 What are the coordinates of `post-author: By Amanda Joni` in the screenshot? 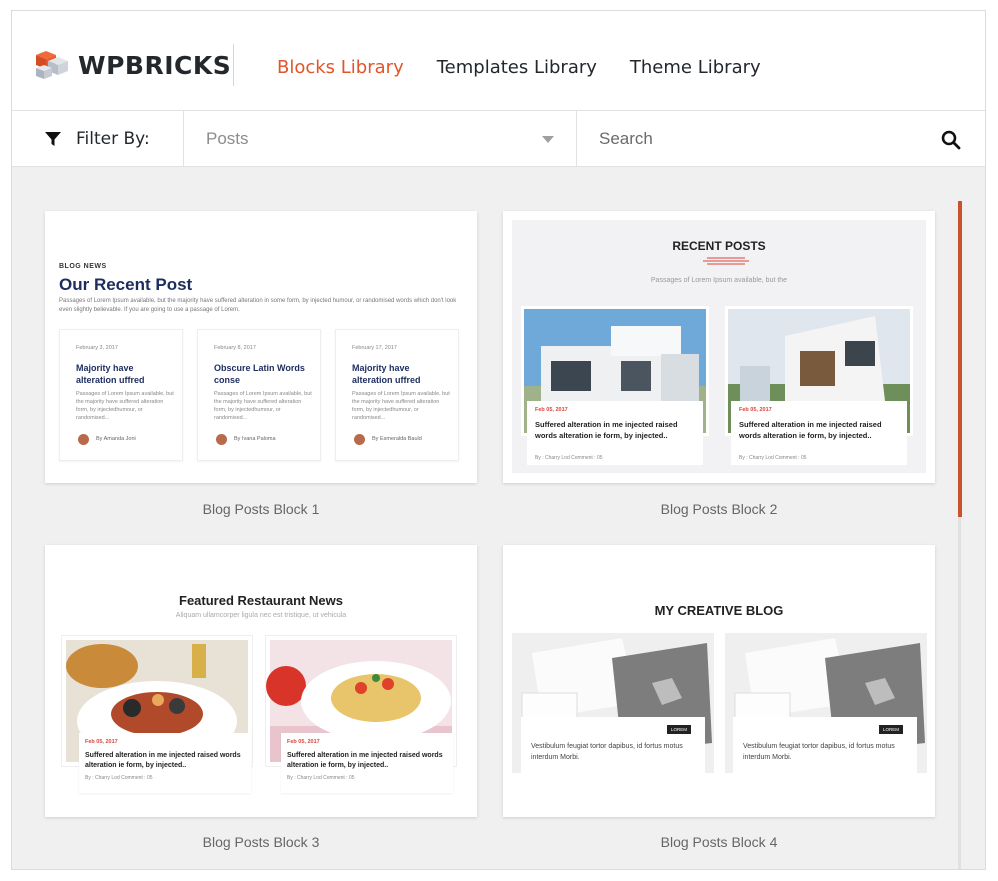 It's located at (116, 439).